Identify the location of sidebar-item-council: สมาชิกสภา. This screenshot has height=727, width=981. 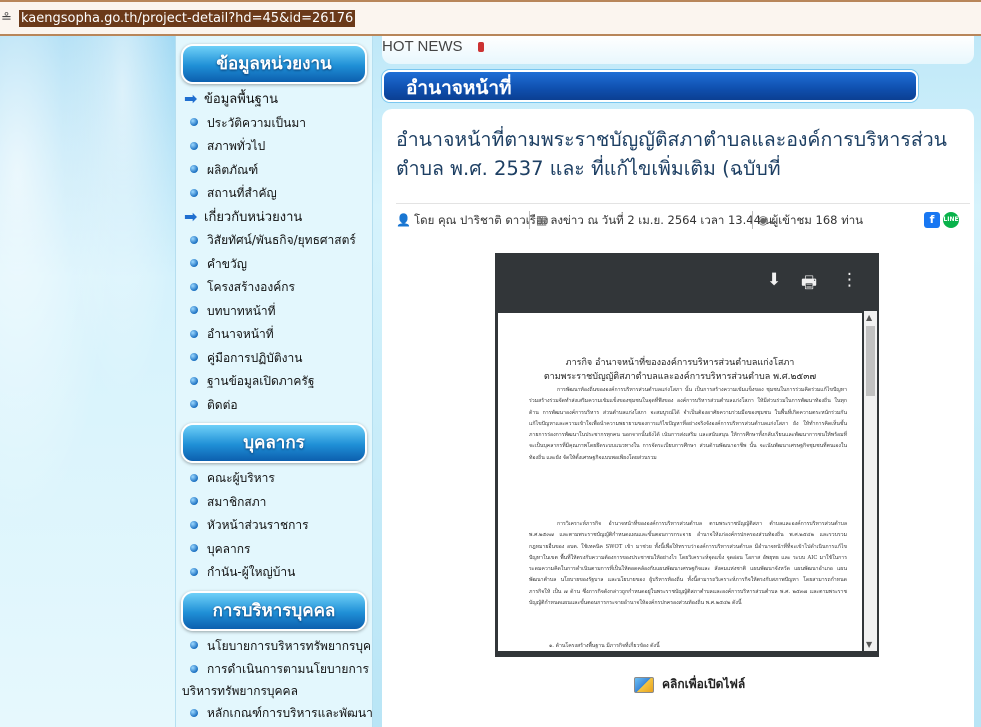
(274, 503).